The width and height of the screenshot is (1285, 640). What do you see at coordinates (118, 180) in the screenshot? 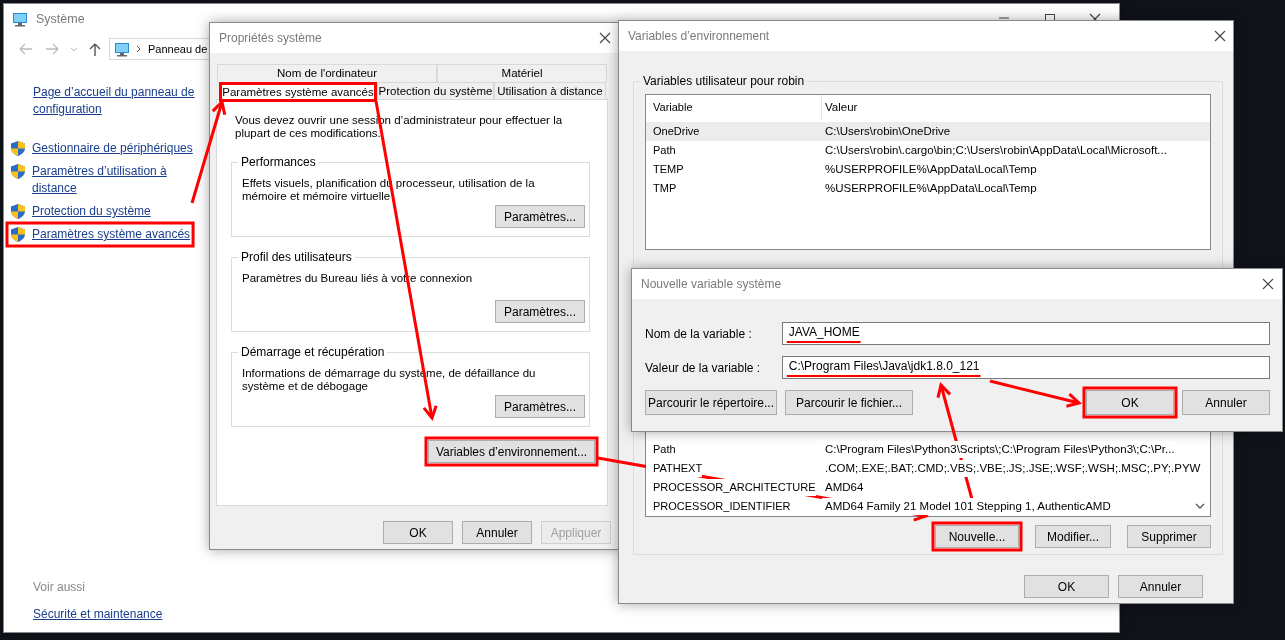
I see `sidebar-link: Paramètres d’utilisation à distance` at bounding box center [118, 180].